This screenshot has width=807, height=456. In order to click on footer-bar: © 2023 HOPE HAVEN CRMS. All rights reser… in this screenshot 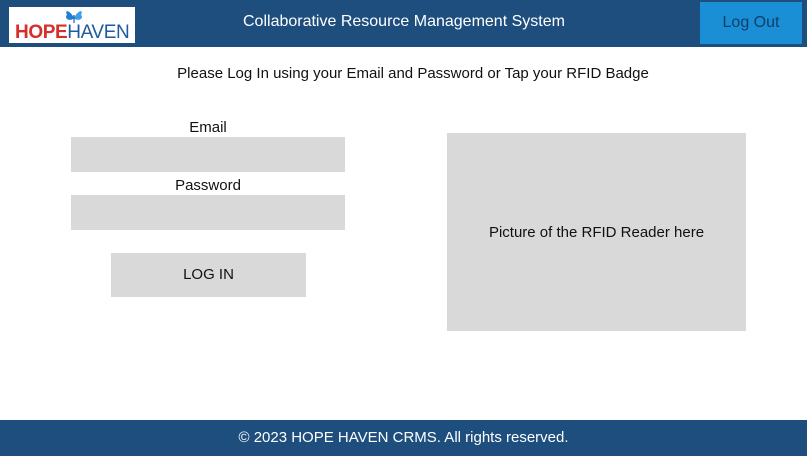, I will do `click(403, 438)`.